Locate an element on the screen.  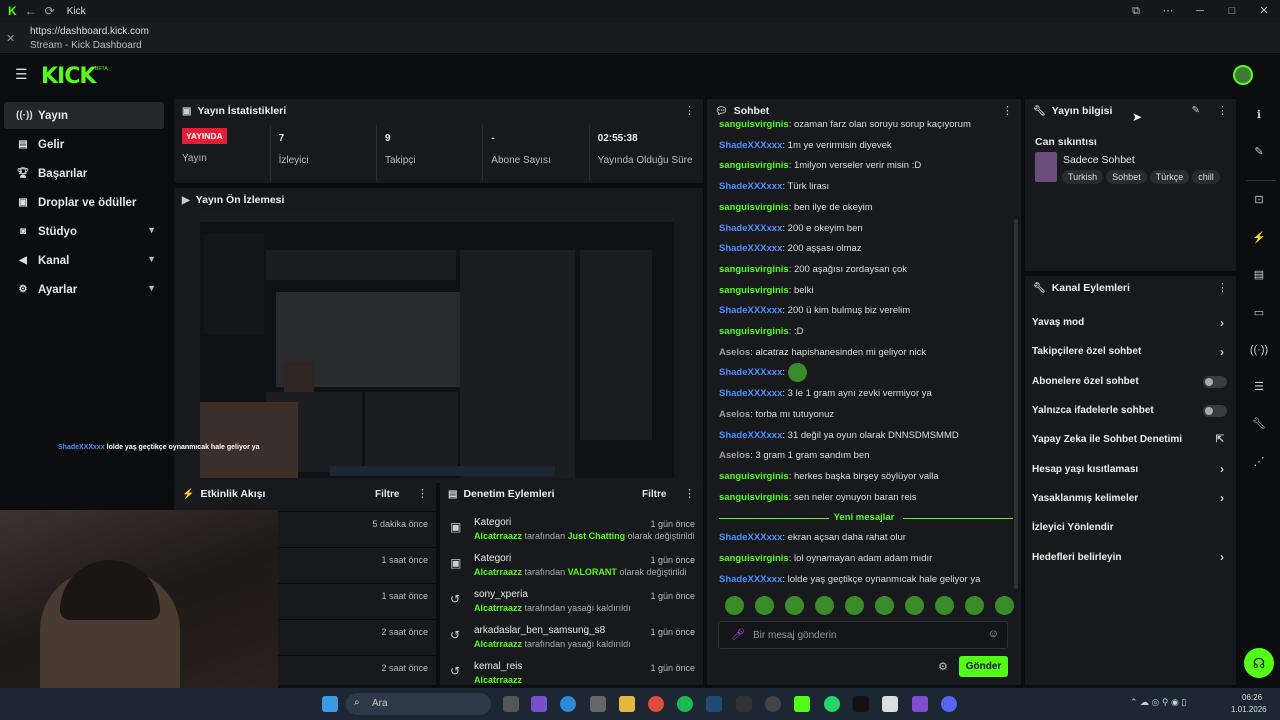
action-followers-only: Takipçilere özel sohbet › is located at coordinates (1130, 351).